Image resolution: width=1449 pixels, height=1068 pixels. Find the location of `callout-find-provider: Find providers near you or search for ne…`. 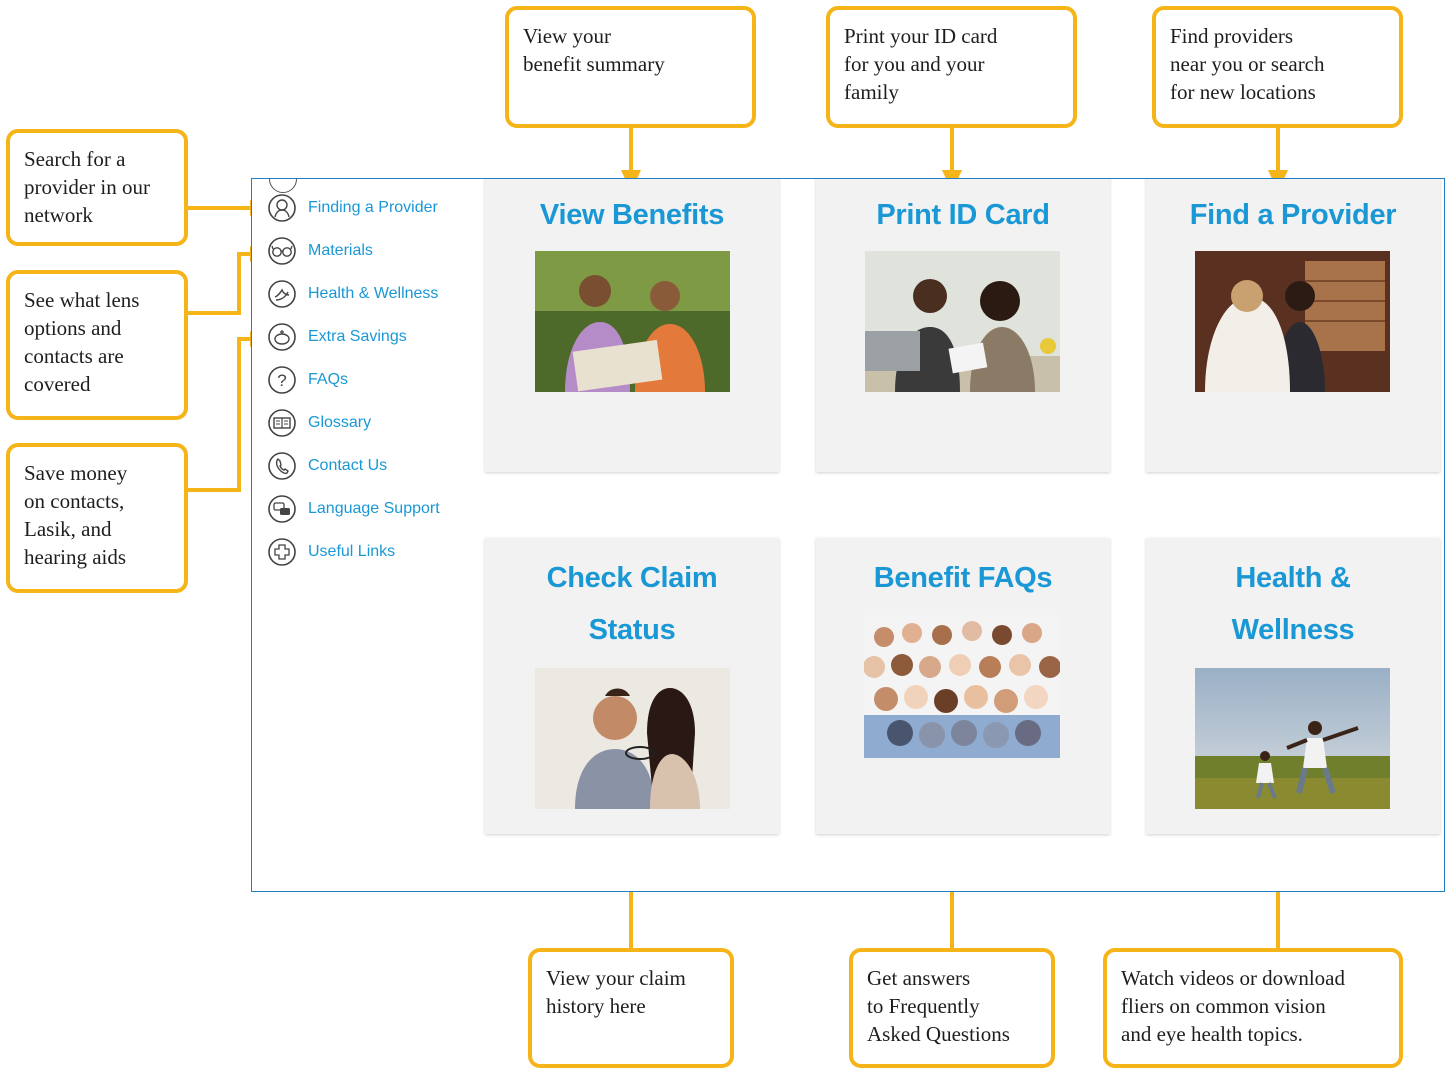

callout-find-provider: Find providers near you or search for ne… is located at coordinates (1277, 67).